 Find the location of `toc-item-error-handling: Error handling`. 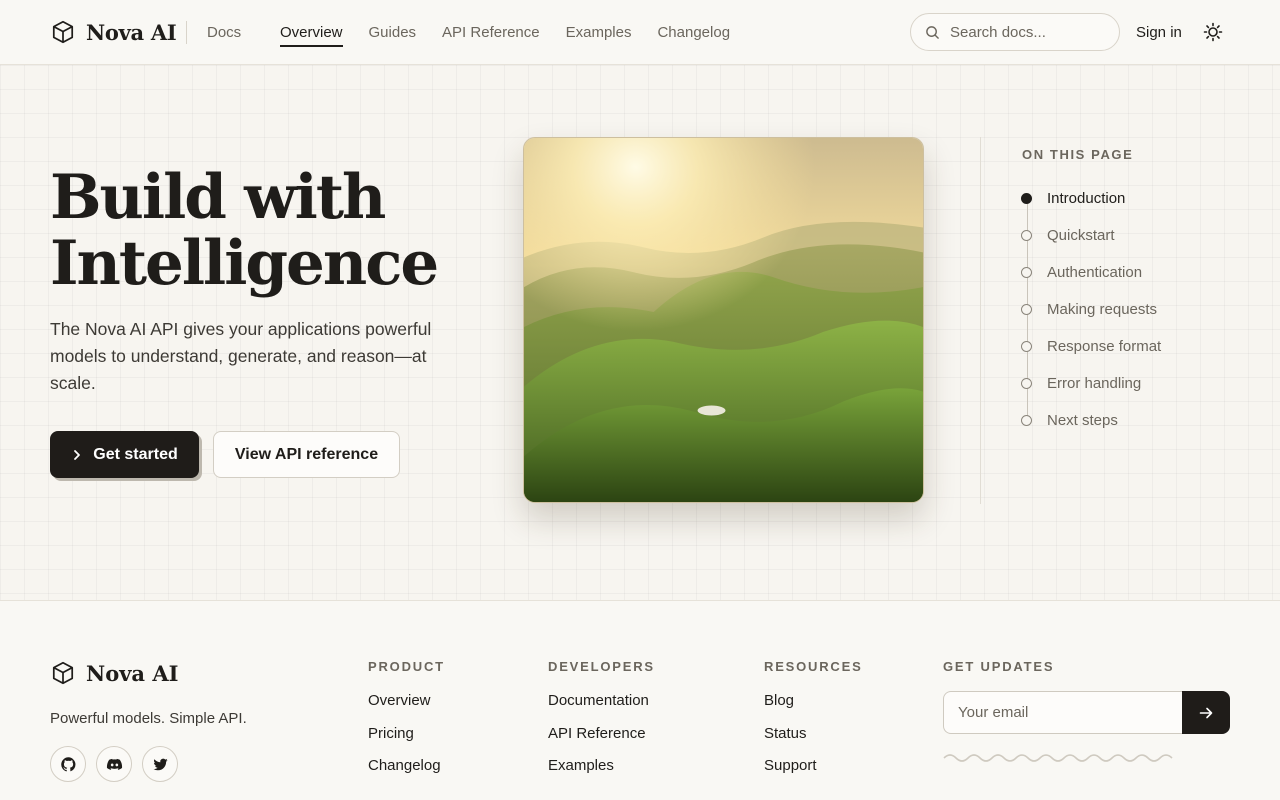

toc-item-error-handling: Error handling is located at coordinates (1091, 393).